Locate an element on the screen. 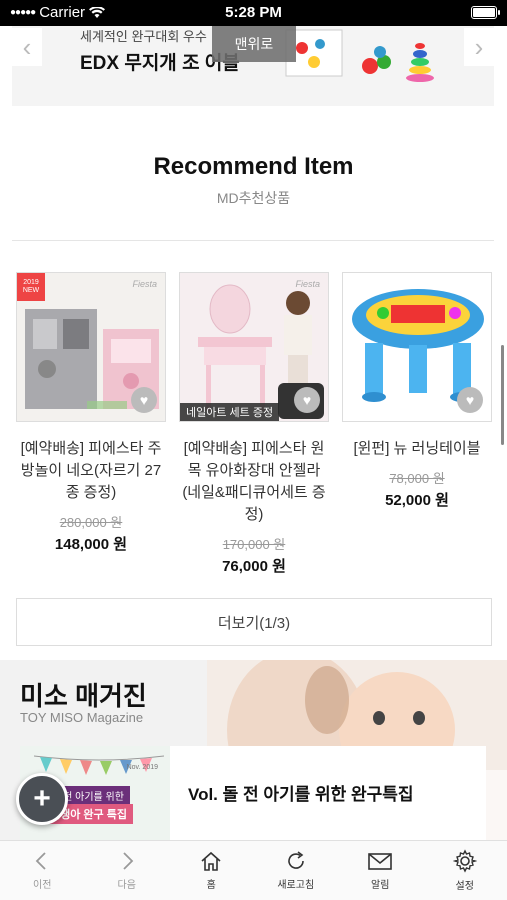  product-card: ♥ [윈펀] 뉴 러닝테이블 78,000 원 52,000 원 is located at coordinates (417, 391).